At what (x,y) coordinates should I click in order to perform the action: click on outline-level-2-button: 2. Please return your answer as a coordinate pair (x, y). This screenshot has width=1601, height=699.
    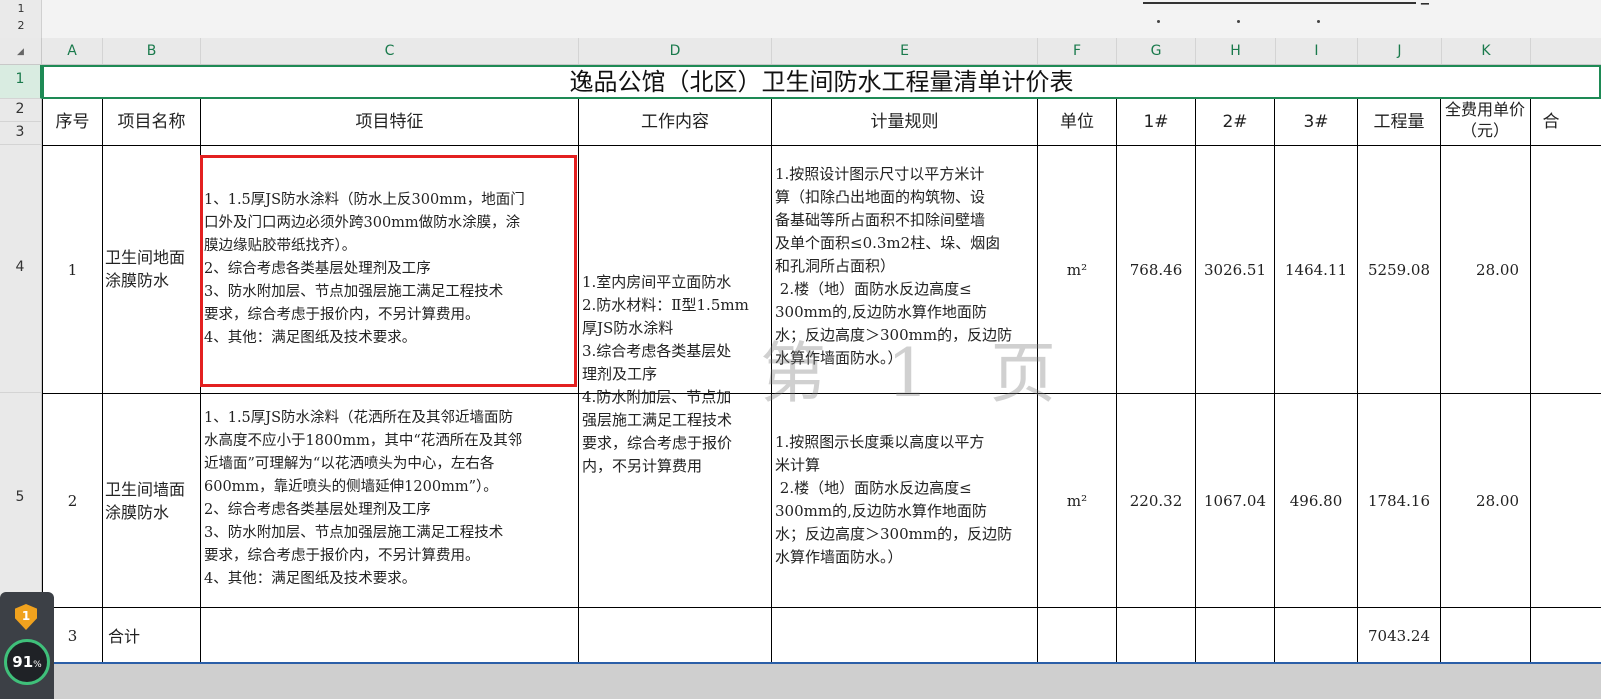
    Looking at the image, I should click on (21, 25).